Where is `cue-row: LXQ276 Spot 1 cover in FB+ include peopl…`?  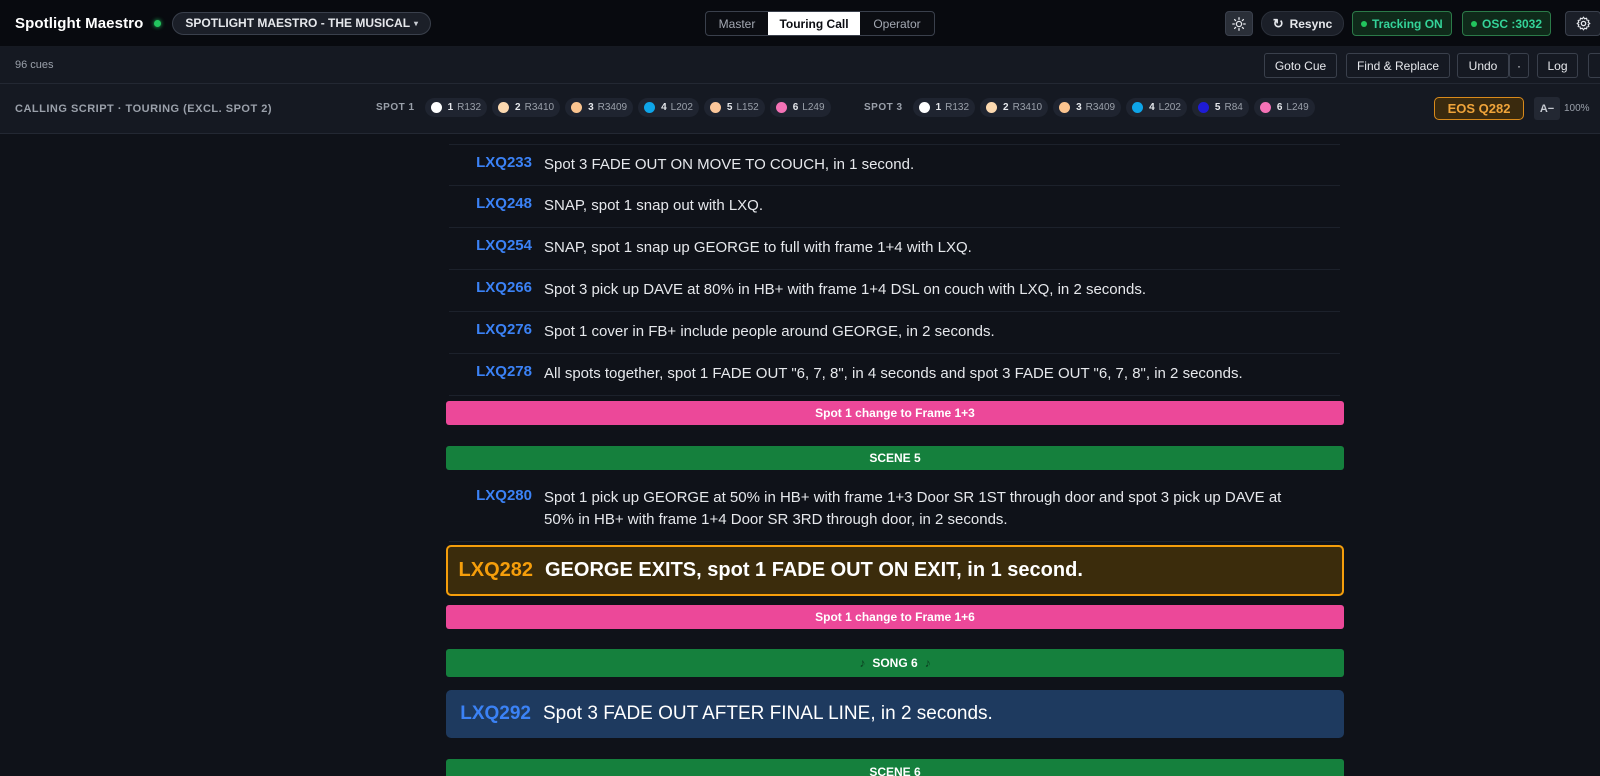 cue-row: LXQ276 Spot 1 cover in FB+ include peopl… is located at coordinates (894, 333).